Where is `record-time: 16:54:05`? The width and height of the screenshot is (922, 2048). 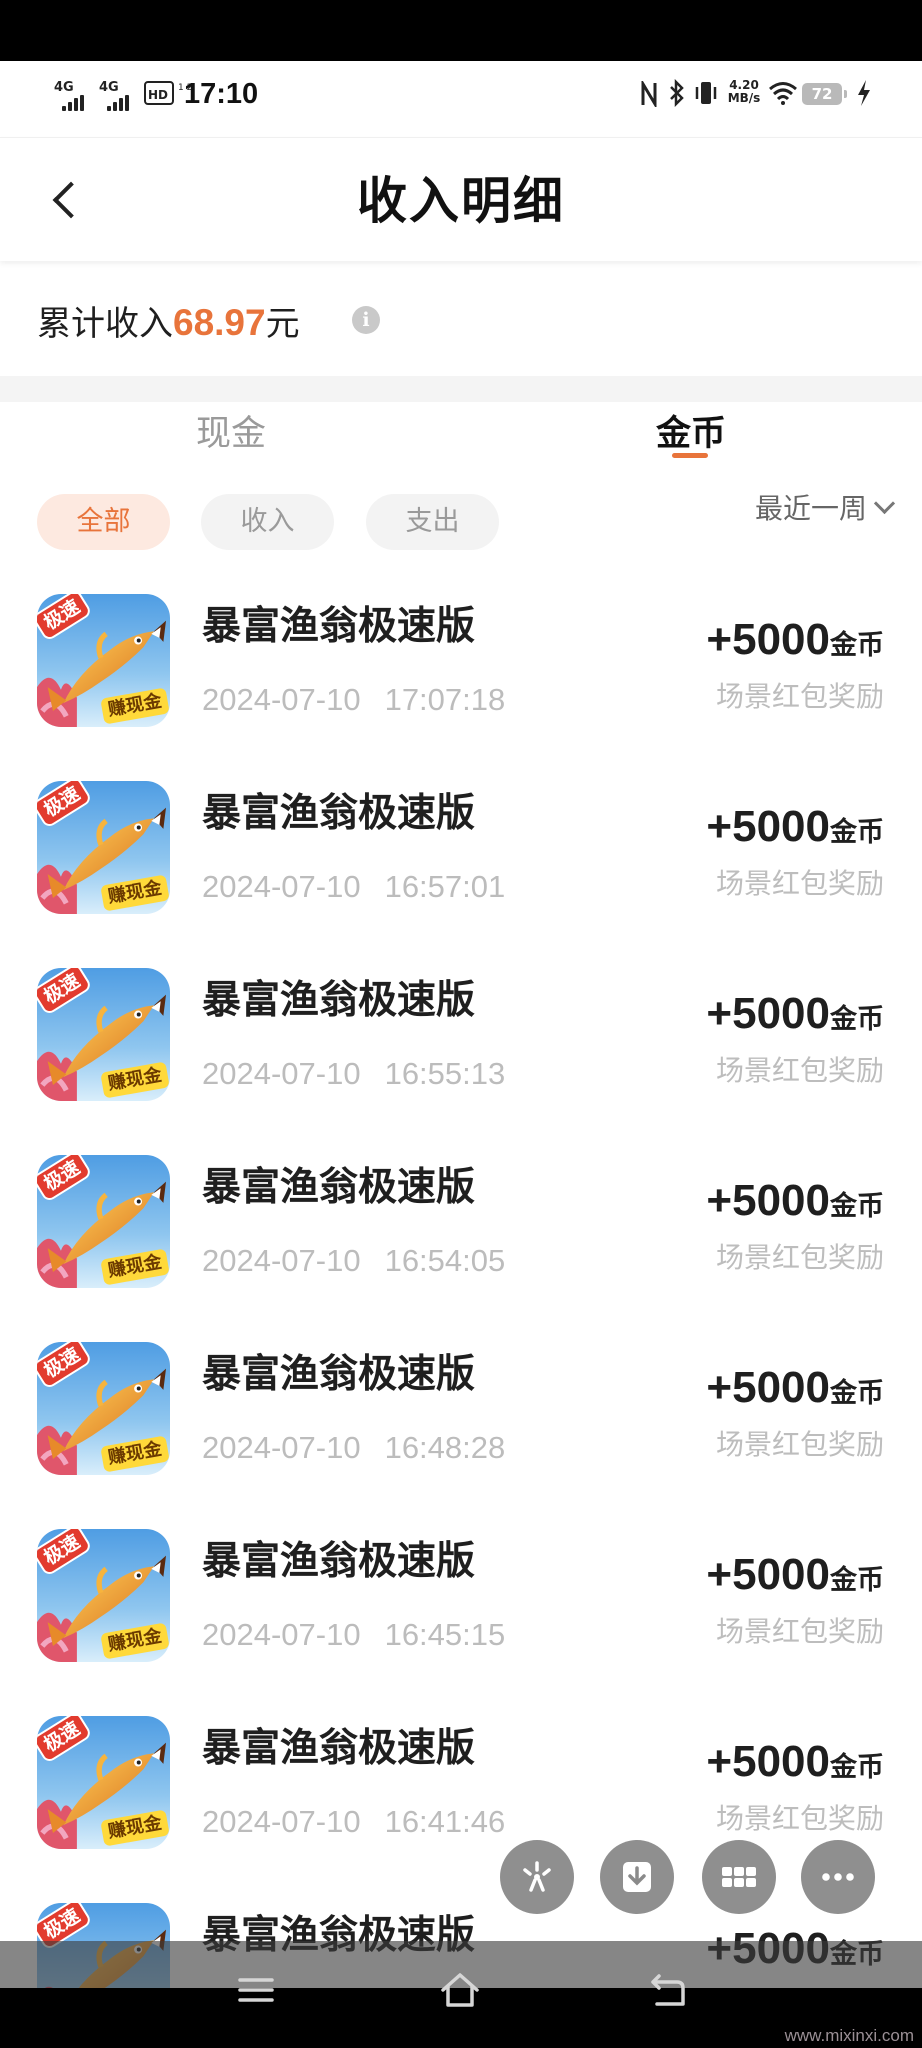 record-time: 16:54:05 is located at coordinates (445, 1260).